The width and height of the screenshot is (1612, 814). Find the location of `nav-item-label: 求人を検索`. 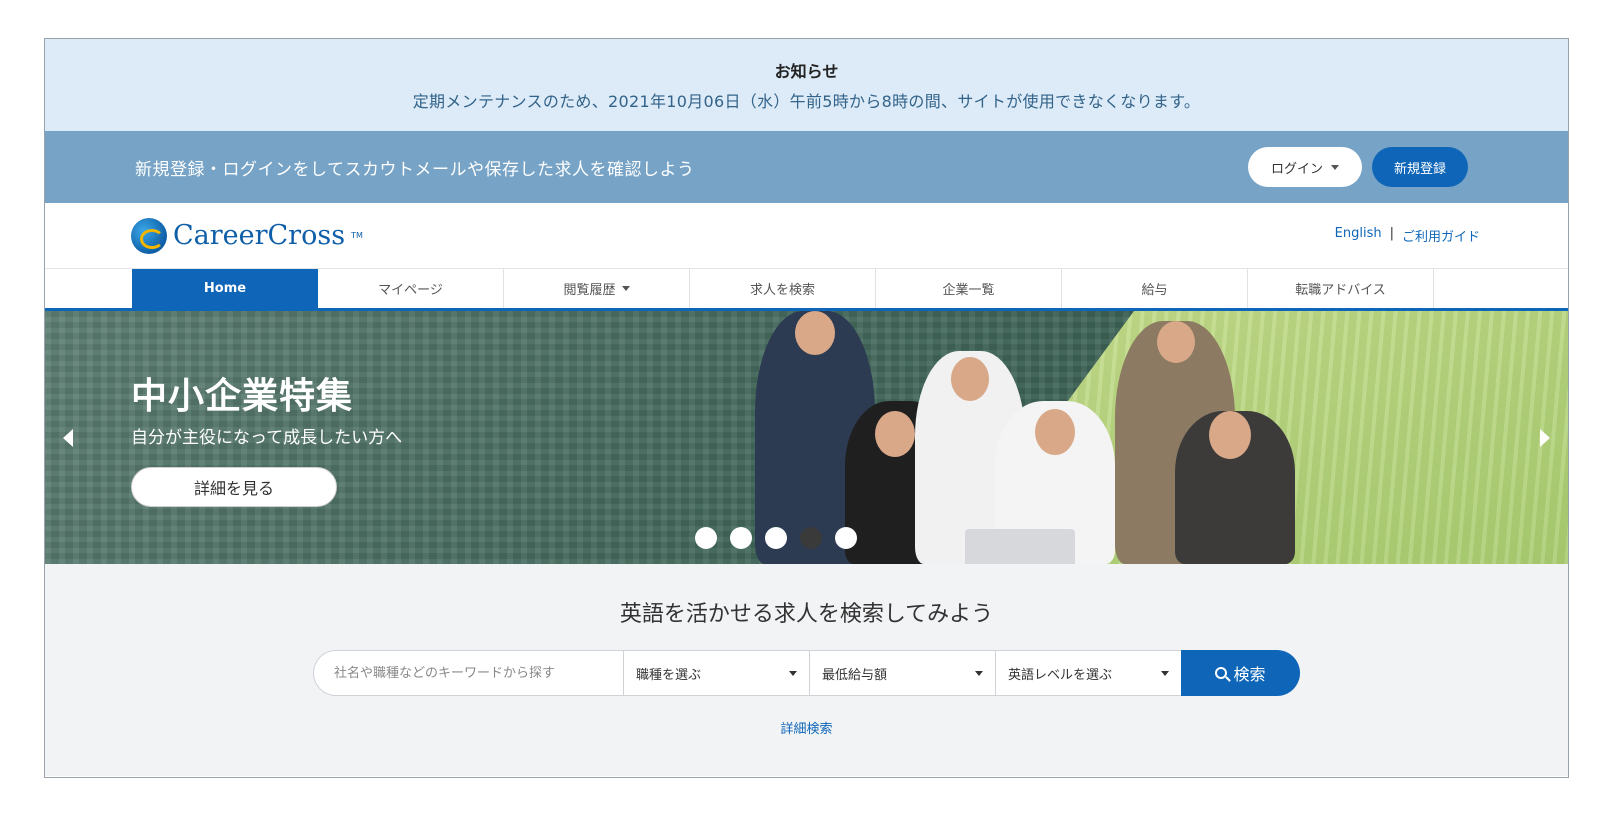

nav-item-label: 求人を検索 is located at coordinates (782, 290).